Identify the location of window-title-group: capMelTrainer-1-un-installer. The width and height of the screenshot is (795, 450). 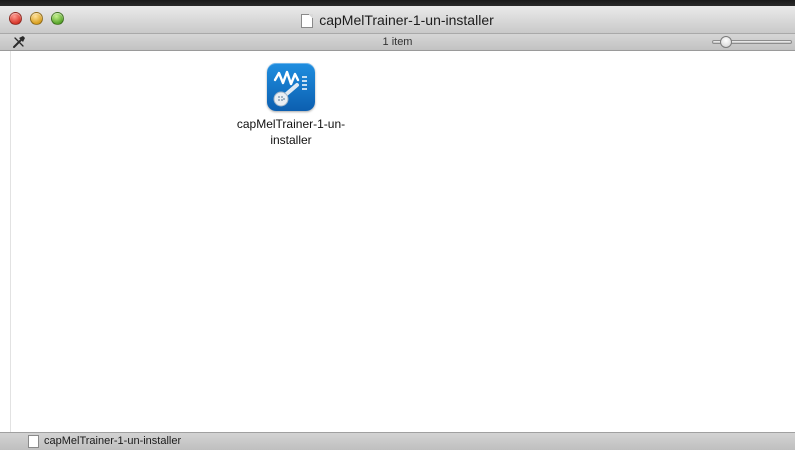
(397, 19).